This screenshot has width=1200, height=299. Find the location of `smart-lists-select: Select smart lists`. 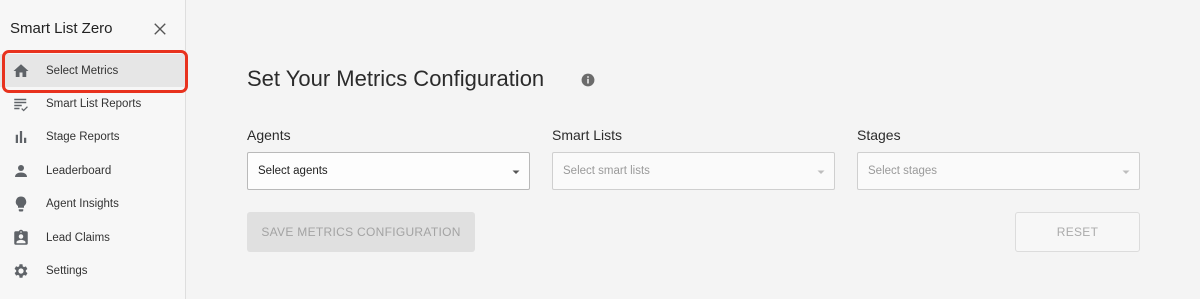

smart-lists-select: Select smart lists is located at coordinates (693, 171).